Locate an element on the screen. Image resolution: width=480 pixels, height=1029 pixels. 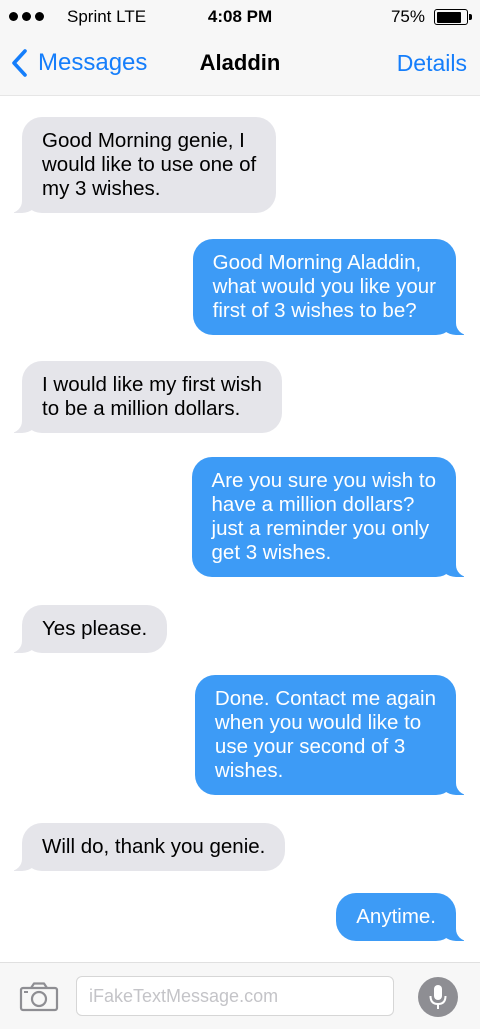
camera-icon is located at coordinates (39, 997).